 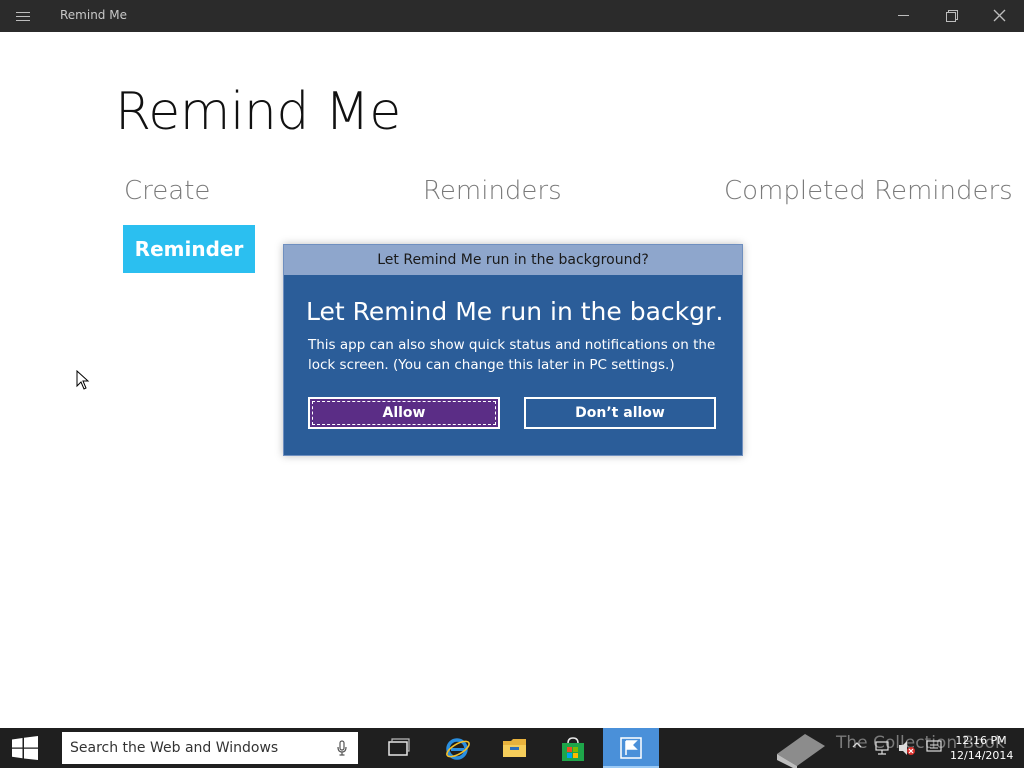 I want to click on internet-explorer-button, so click(x=457, y=748).